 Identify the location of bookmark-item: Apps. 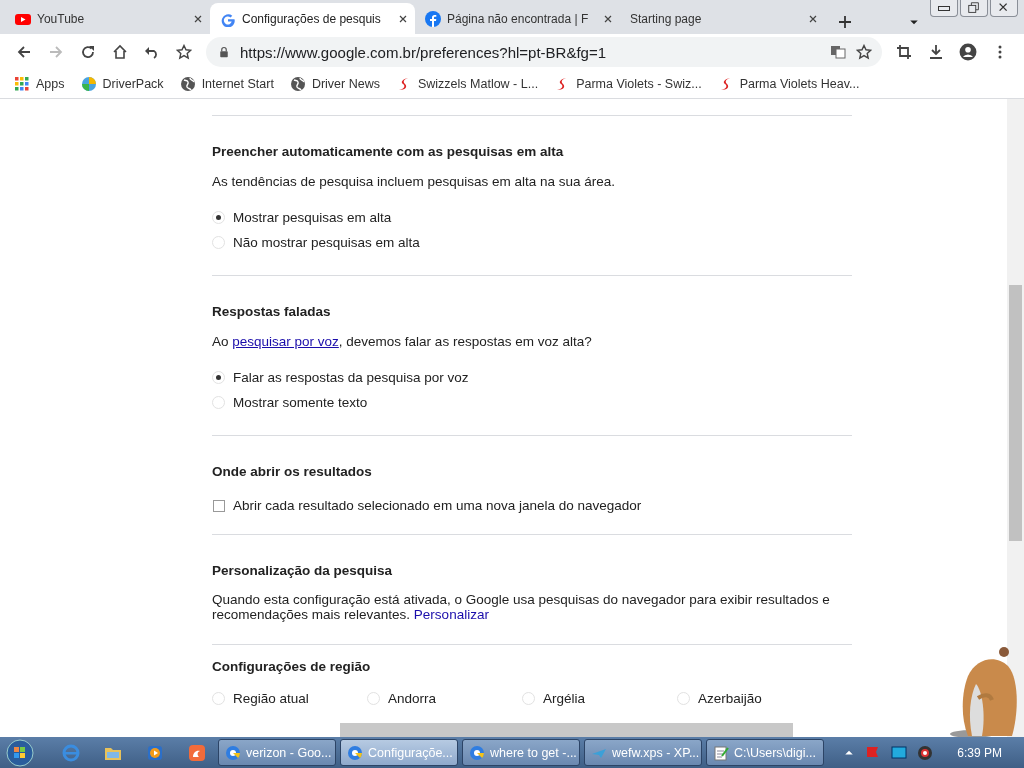
(39, 84).